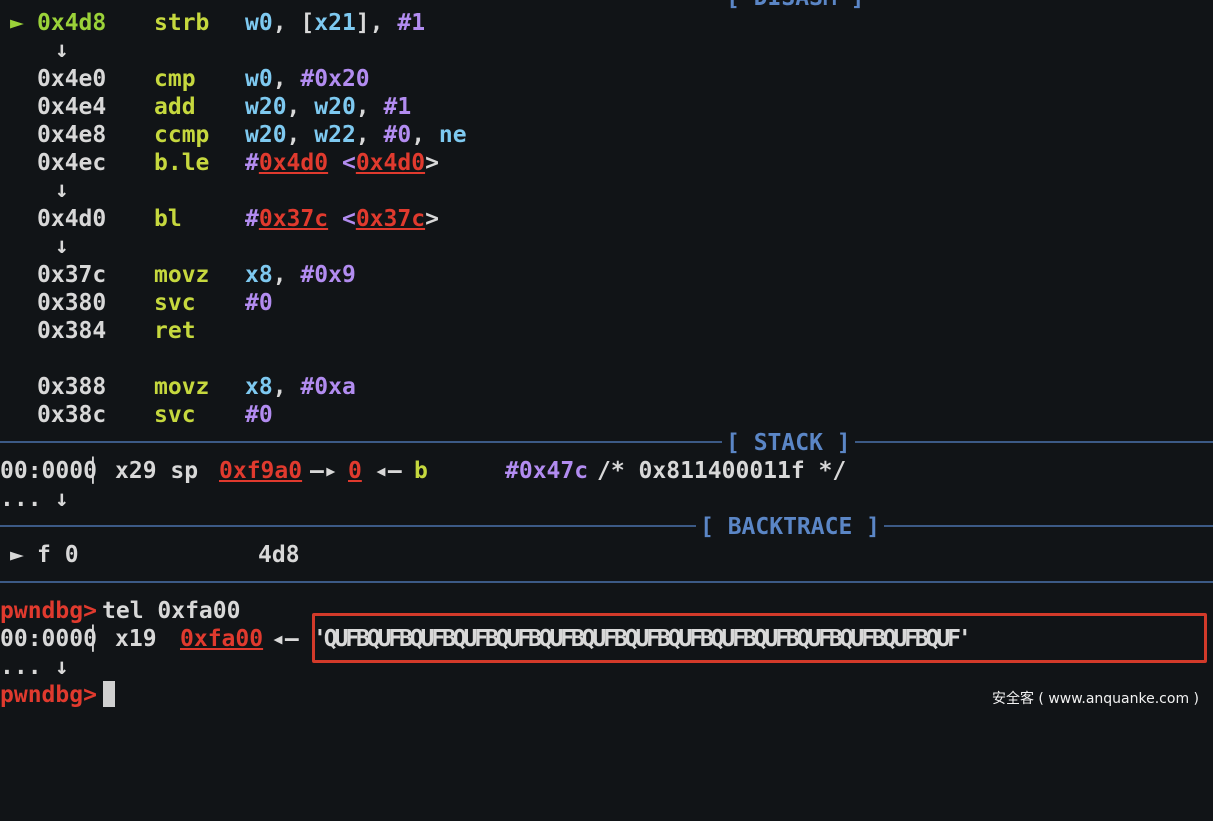 The width and height of the screenshot is (1213, 821). Describe the element at coordinates (233, 135) in the screenshot. I see `disasm-row: 0x4e8 ccmp w20, w22, #0, ne` at that location.